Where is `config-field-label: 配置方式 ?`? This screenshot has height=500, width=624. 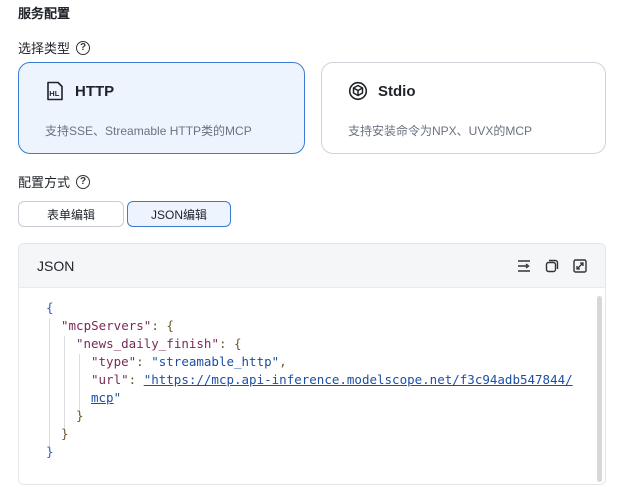 config-field-label: 配置方式 ? is located at coordinates (54, 181).